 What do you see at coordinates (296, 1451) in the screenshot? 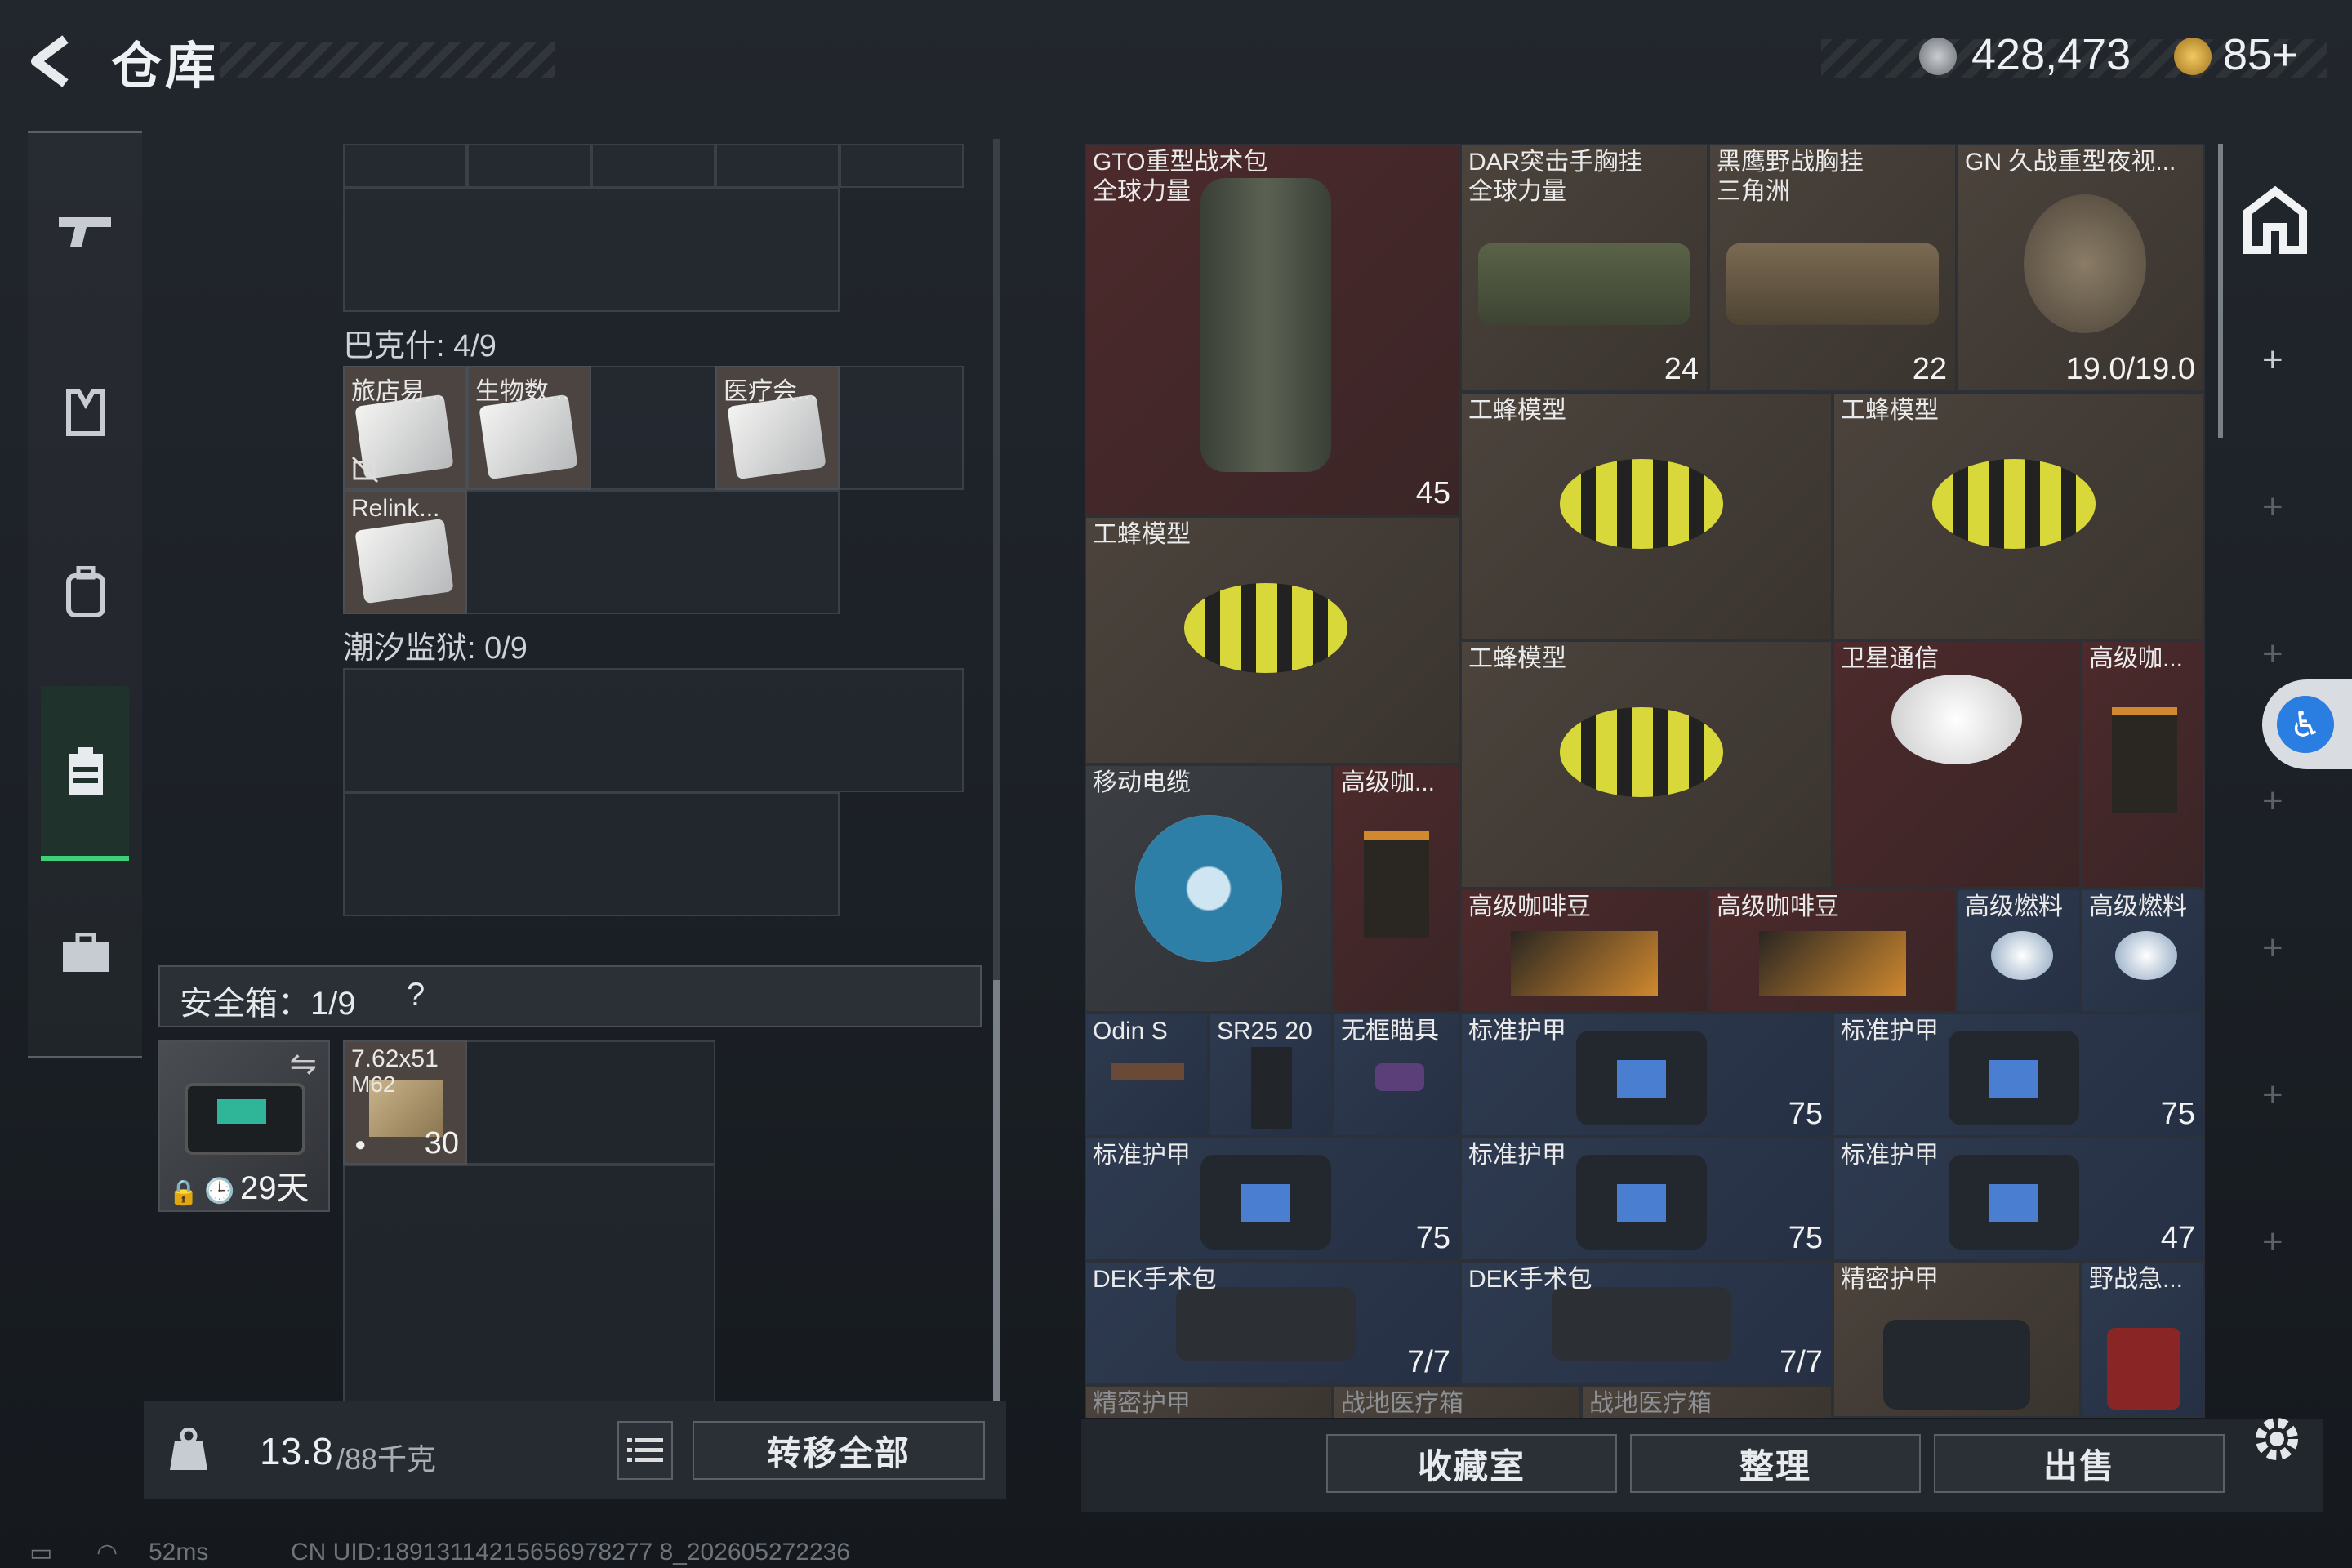
I see `weight-current: 13.8` at bounding box center [296, 1451].